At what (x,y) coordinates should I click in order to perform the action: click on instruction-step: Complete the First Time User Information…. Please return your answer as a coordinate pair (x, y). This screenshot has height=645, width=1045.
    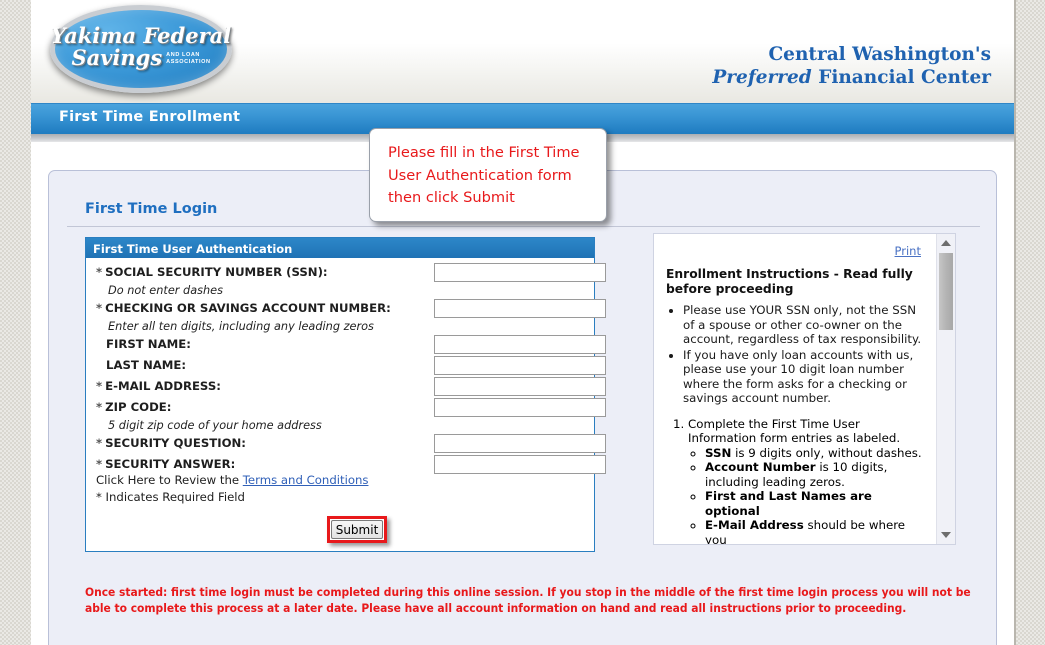
    Looking at the image, I should click on (808, 480).